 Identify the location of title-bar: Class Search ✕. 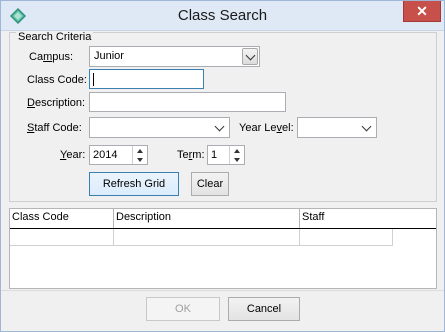
(222, 16).